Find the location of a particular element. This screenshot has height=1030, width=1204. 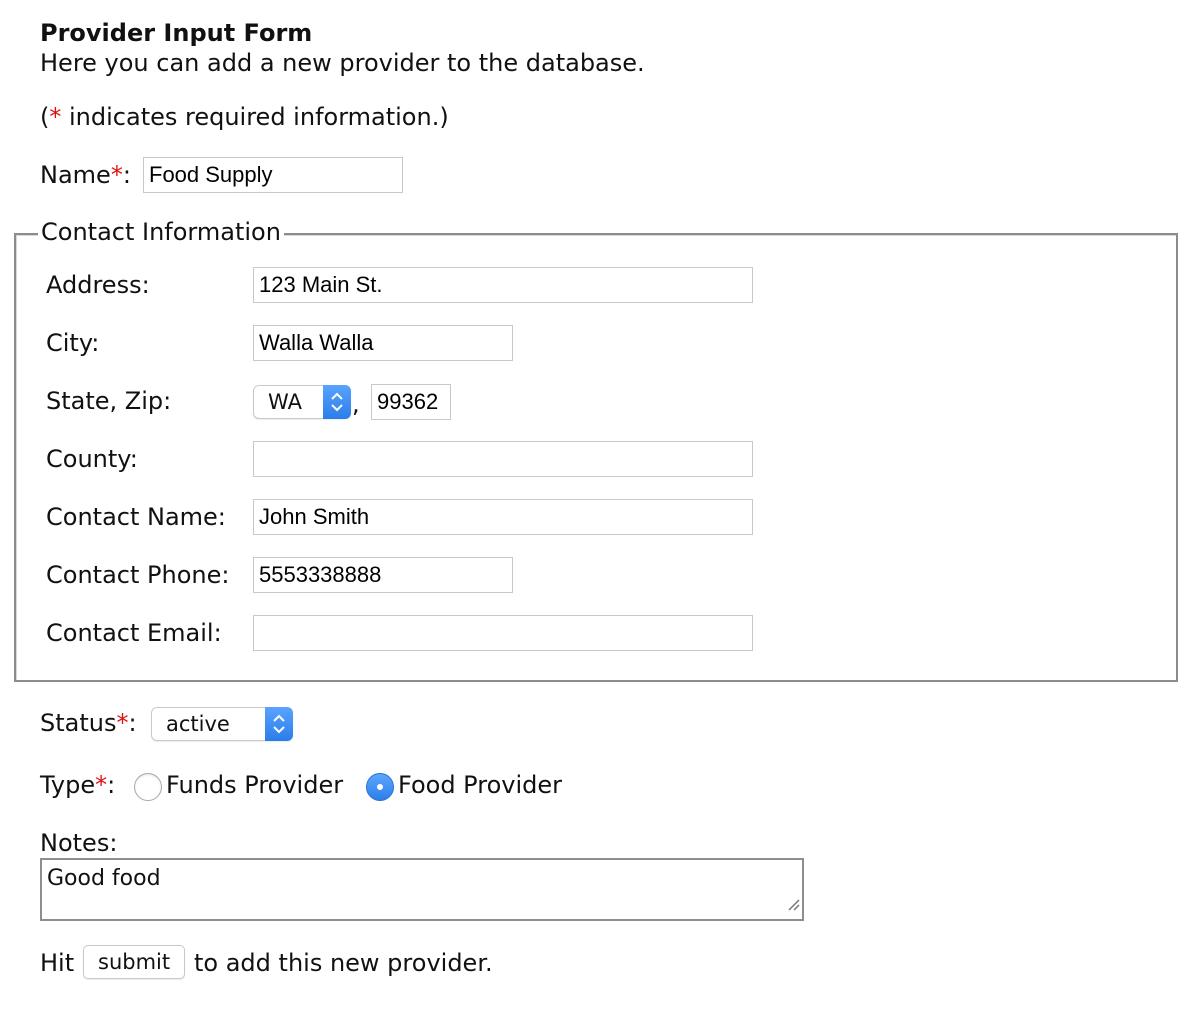

contact-phone-label: Contact Phone: is located at coordinates (138, 575).